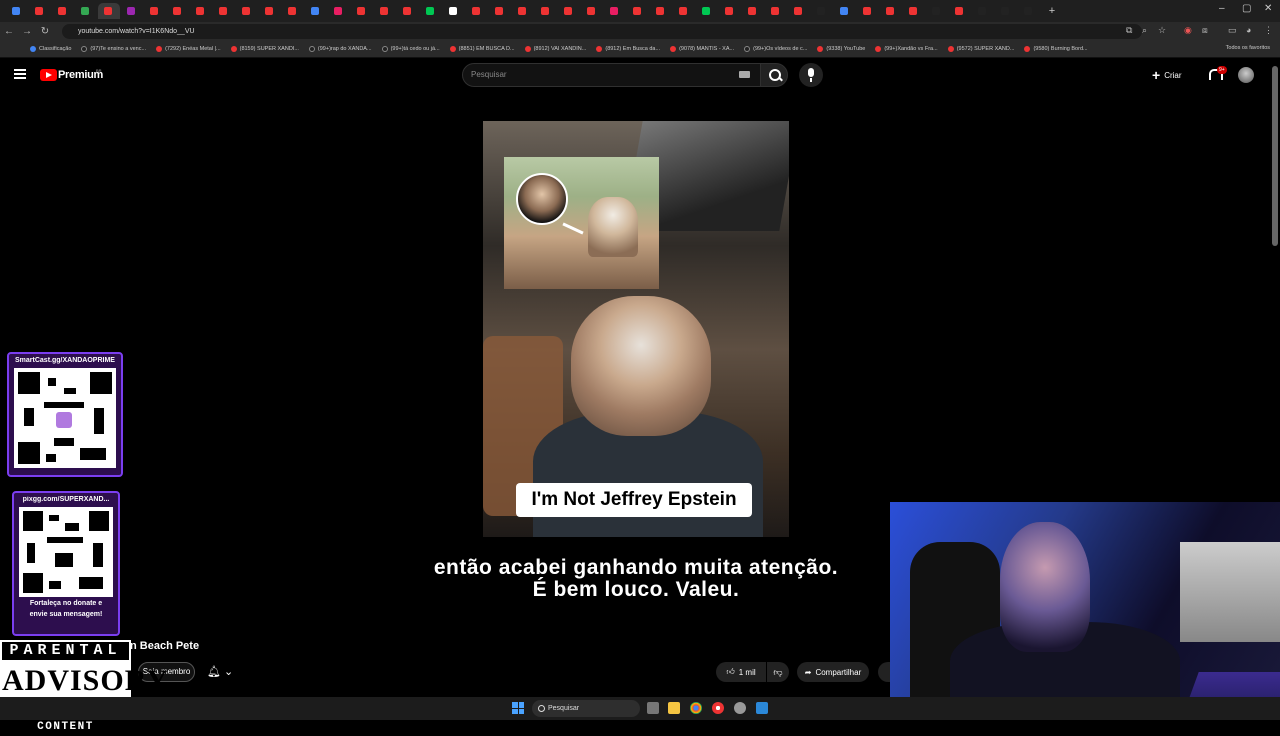 The image size is (1280, 736). Describe the element at coordinates (744, 74) in the screenshot. I see `keyboard-icon` at that location.